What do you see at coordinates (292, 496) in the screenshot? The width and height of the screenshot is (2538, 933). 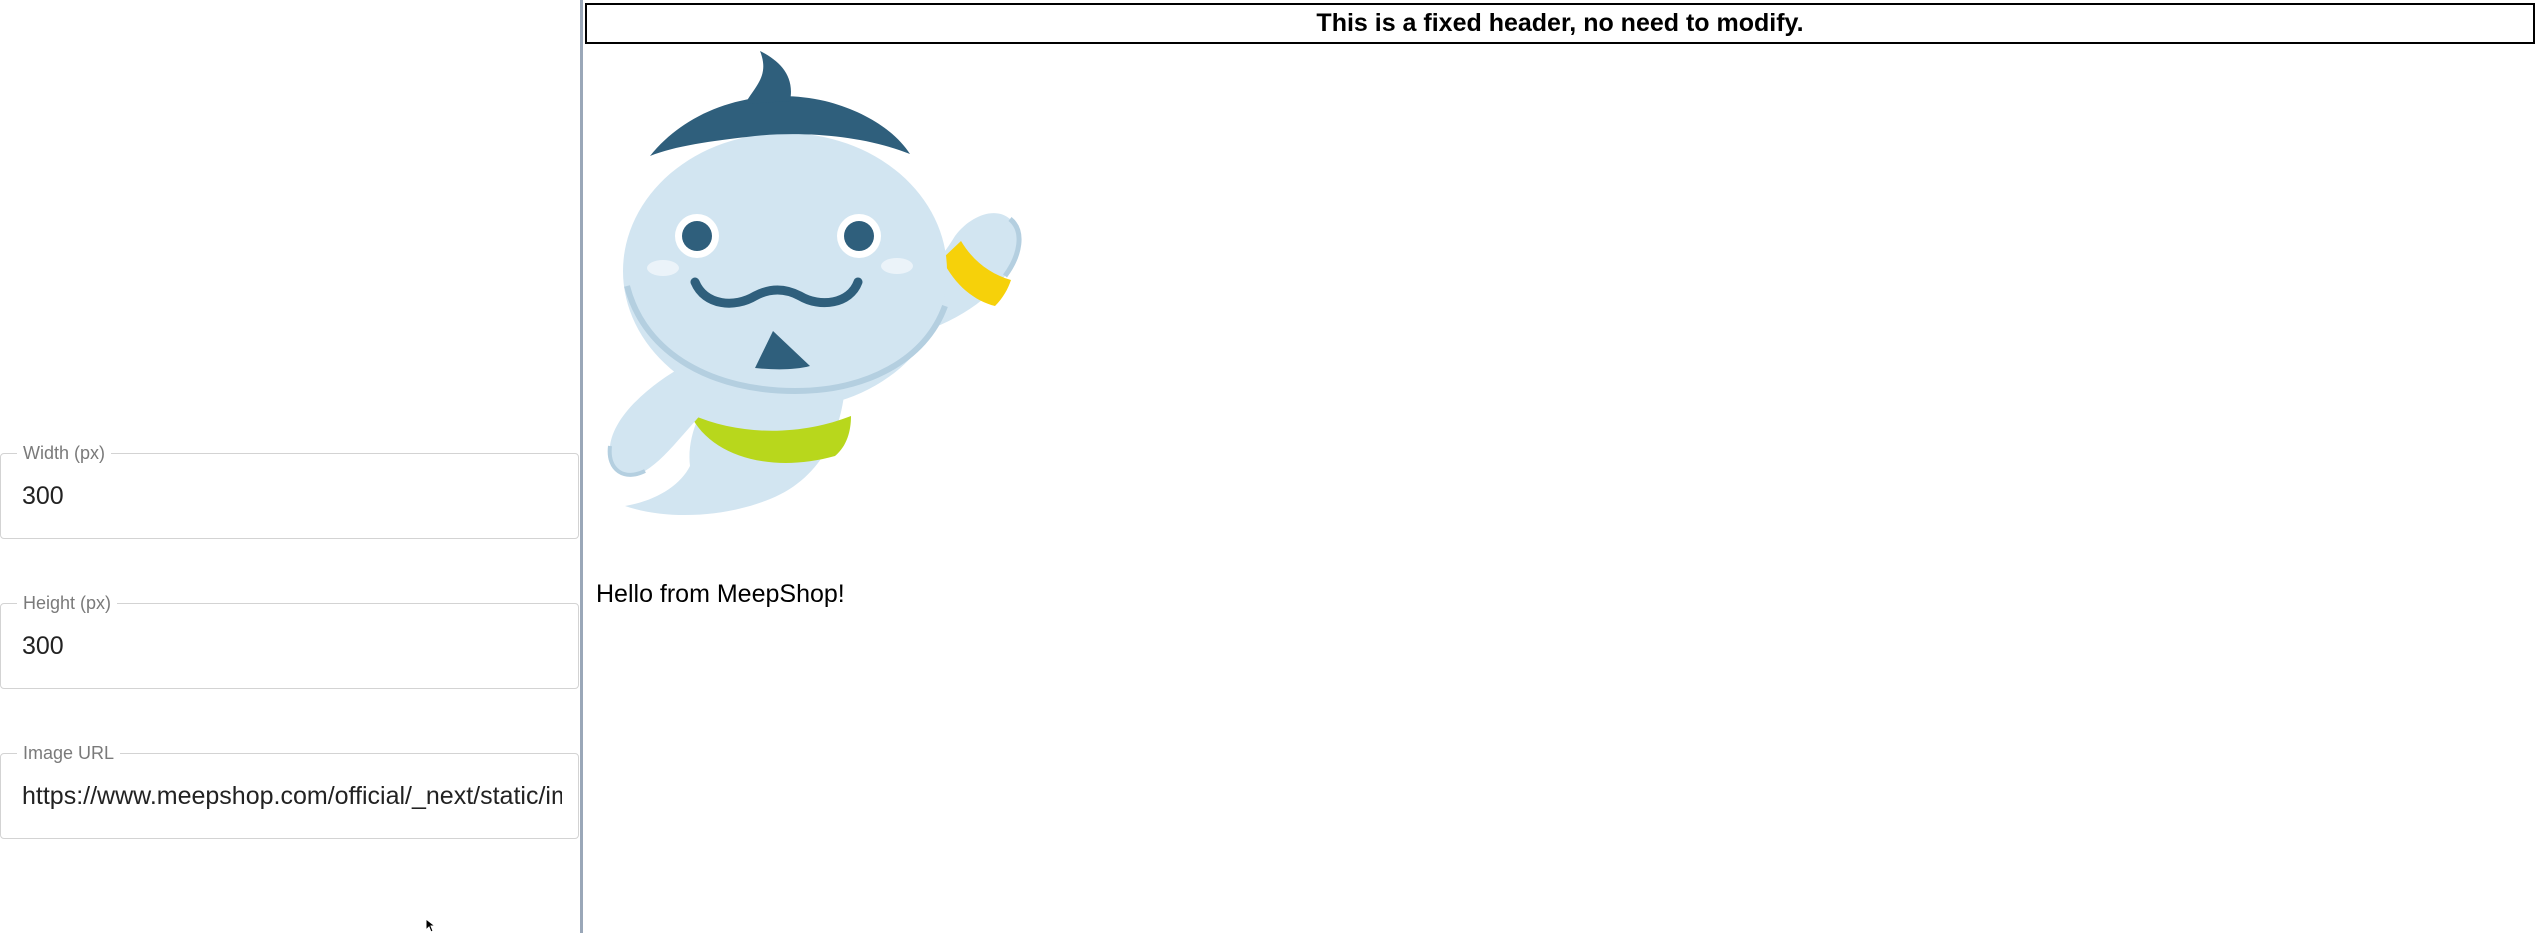 I see `width-input` at bounding box center [292, 496].